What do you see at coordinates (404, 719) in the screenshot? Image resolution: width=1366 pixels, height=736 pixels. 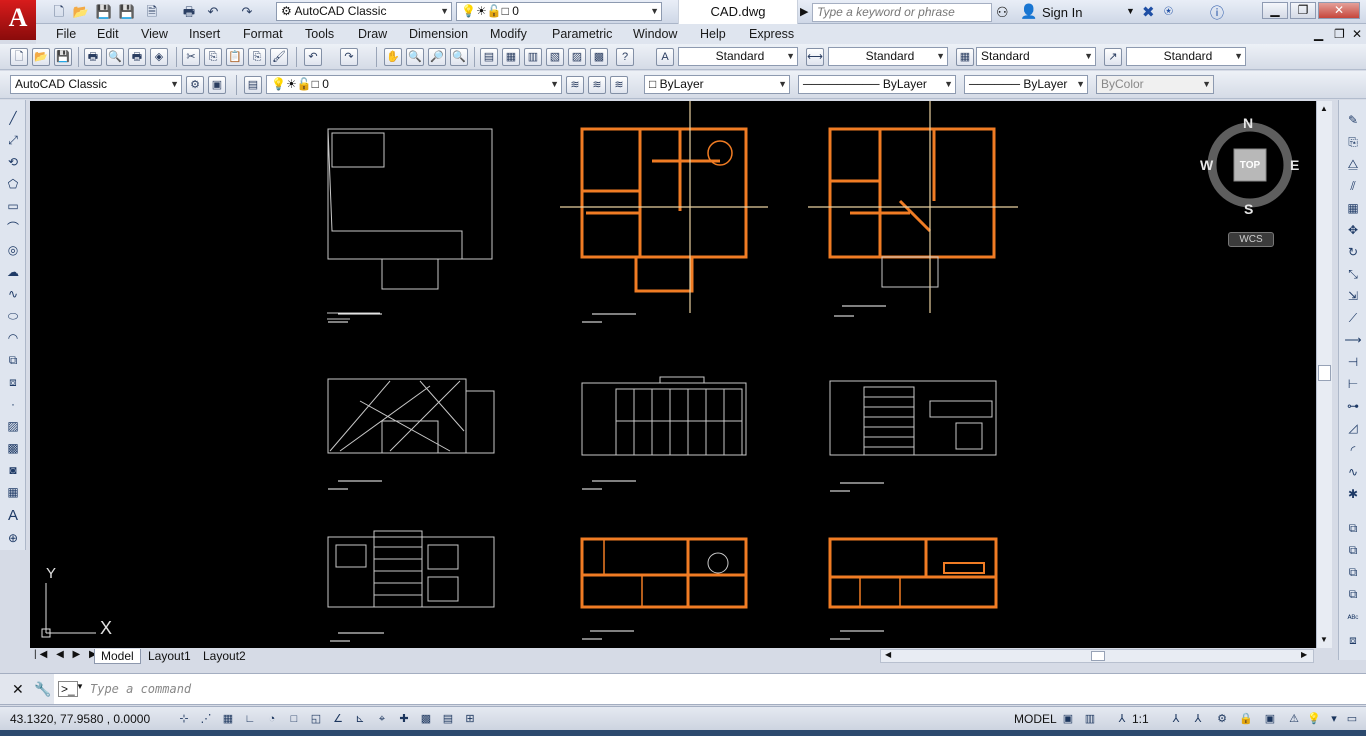 I see `lineweight-toggle-icon: ✚` at bounding box center [404, 719].